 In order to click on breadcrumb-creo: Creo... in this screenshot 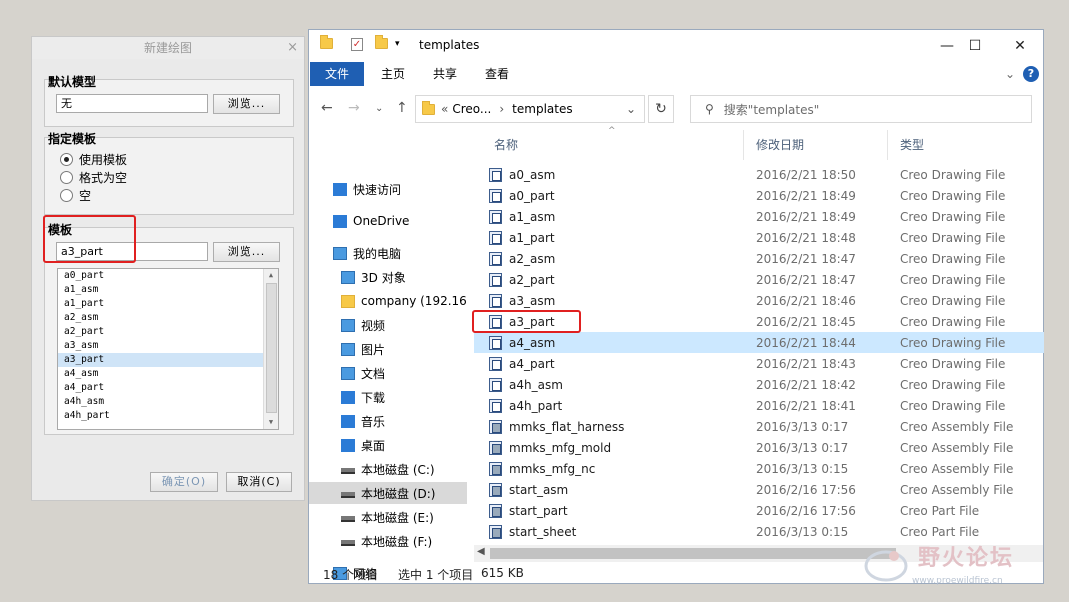, I will do `click(471, 109)`.